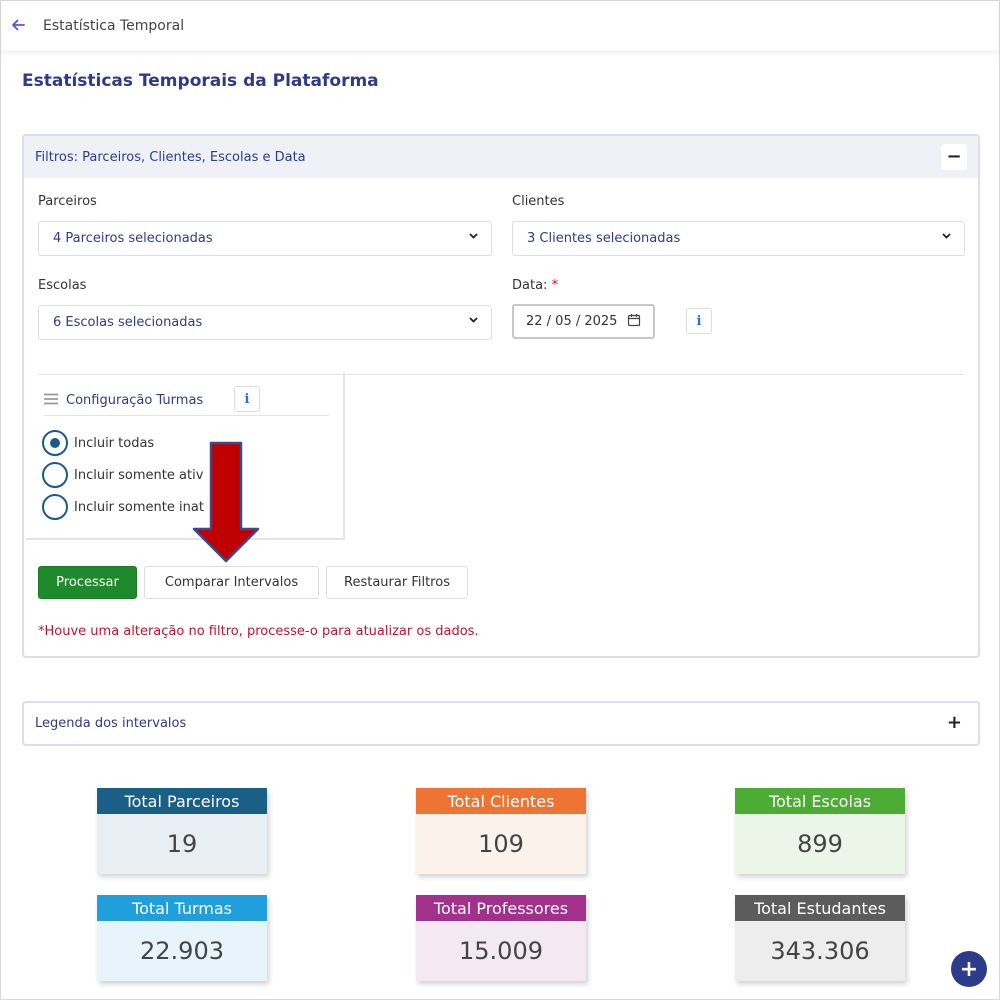  Describe the element at coordinates (954, 722) in the screenshot. I see `plus-icon: +` at that location.